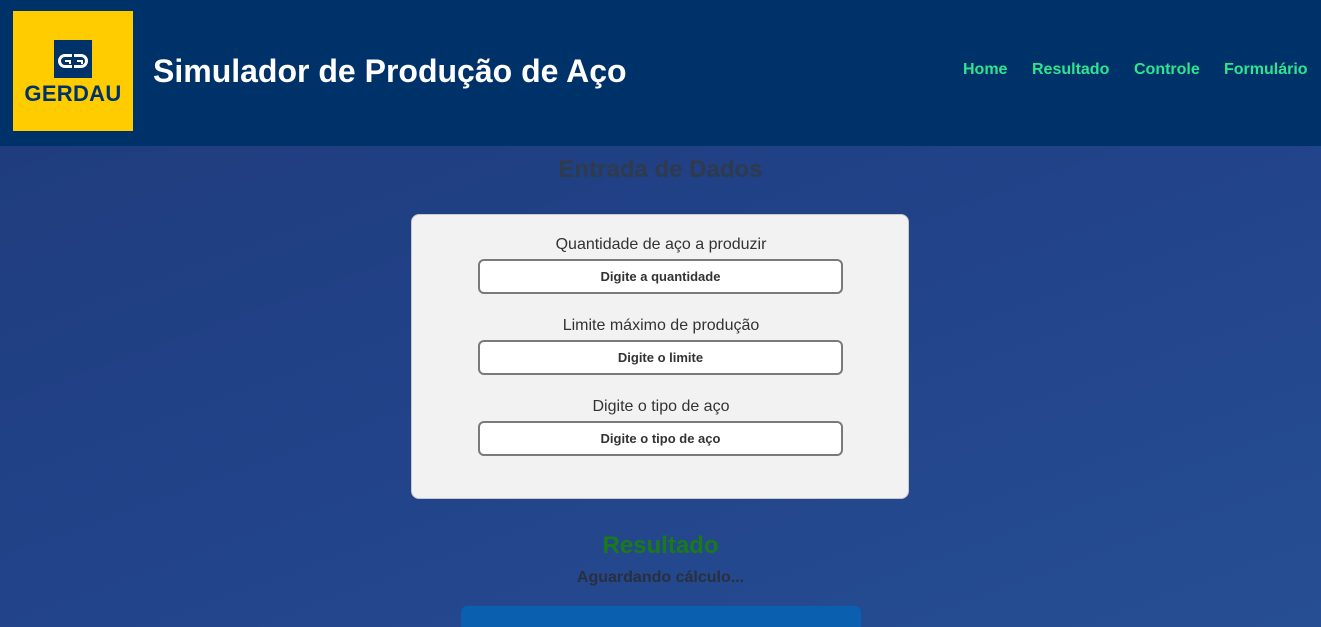 The image size is (1321, 627). I want to click on steel-type-label: Digite o tipo de aço, so click(661, 406).